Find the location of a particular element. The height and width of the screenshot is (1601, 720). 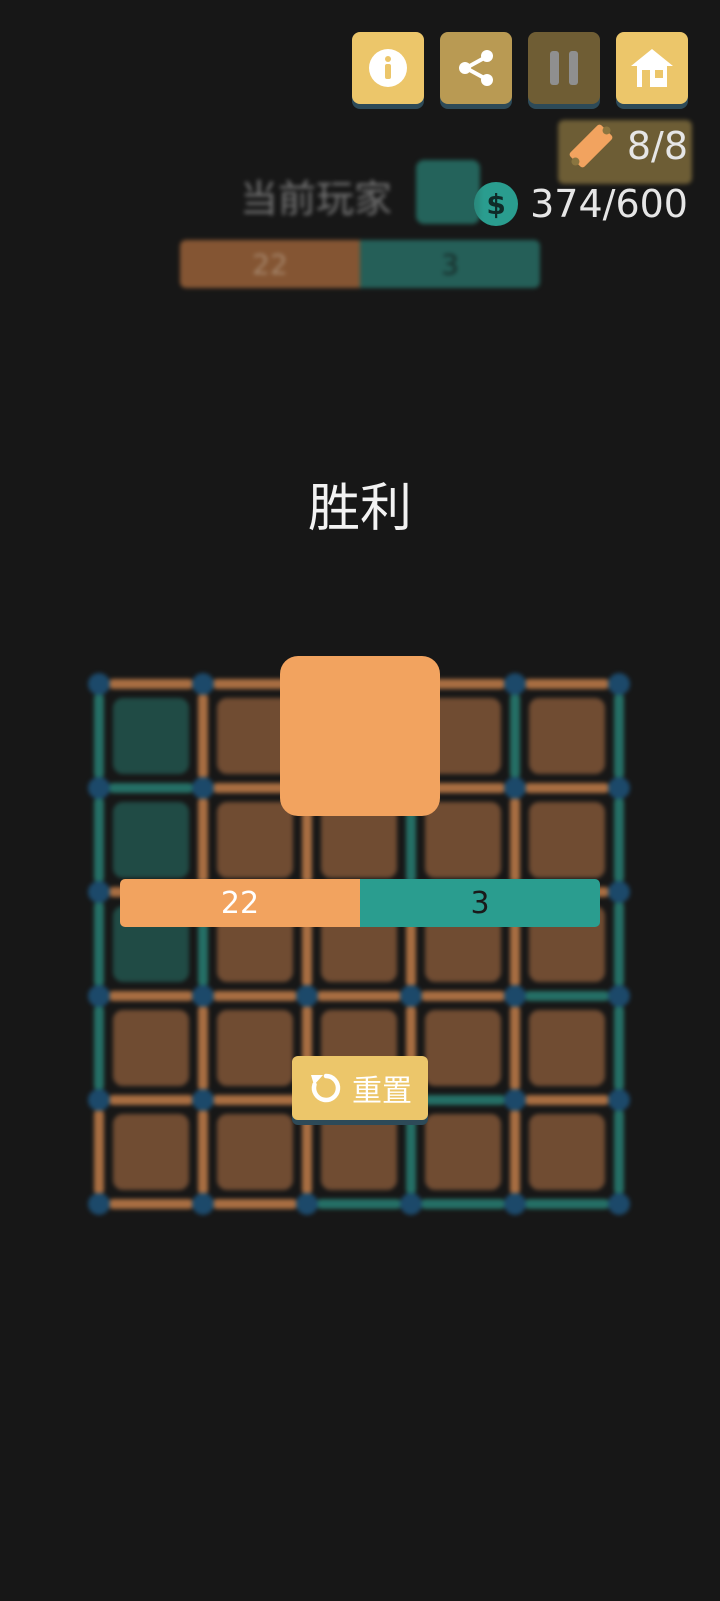

refresh-icon is located at coordinates (326, 1088).